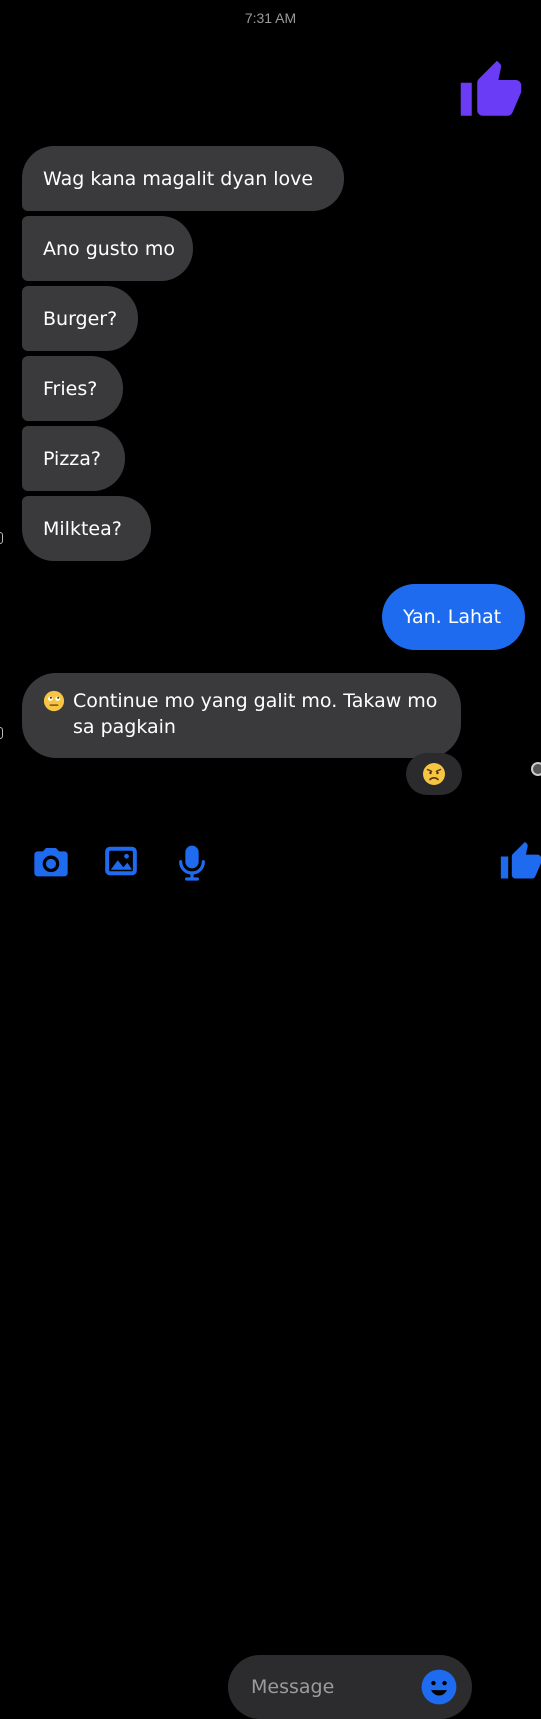 This screenshot has height=1719, width=541. What do you see at coordinates (178, 178) in the screenshot?
I see `message-text: Wag kana magalit dyan love` at bounding box center [178, 178].